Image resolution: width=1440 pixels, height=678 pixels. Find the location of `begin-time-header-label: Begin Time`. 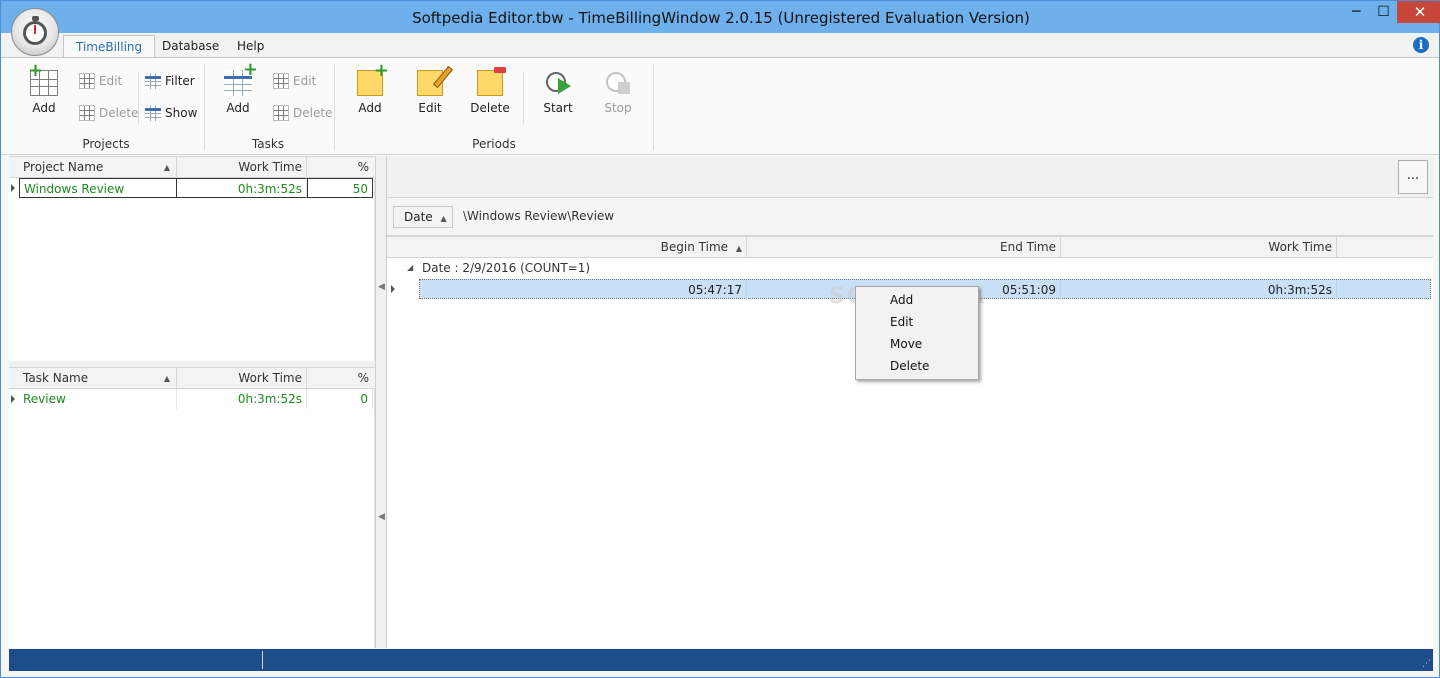

begin-time-header-label: Begin Time is located at coordinates (694, 247).